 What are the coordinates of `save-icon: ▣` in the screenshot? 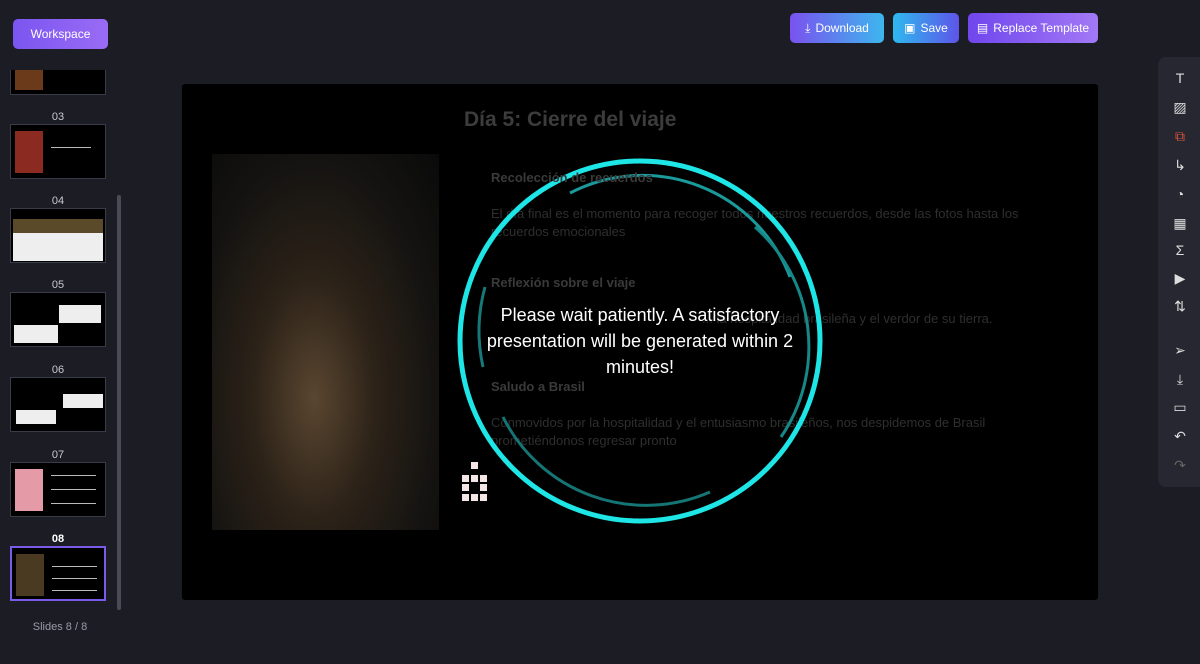 It's located at (910, 28).